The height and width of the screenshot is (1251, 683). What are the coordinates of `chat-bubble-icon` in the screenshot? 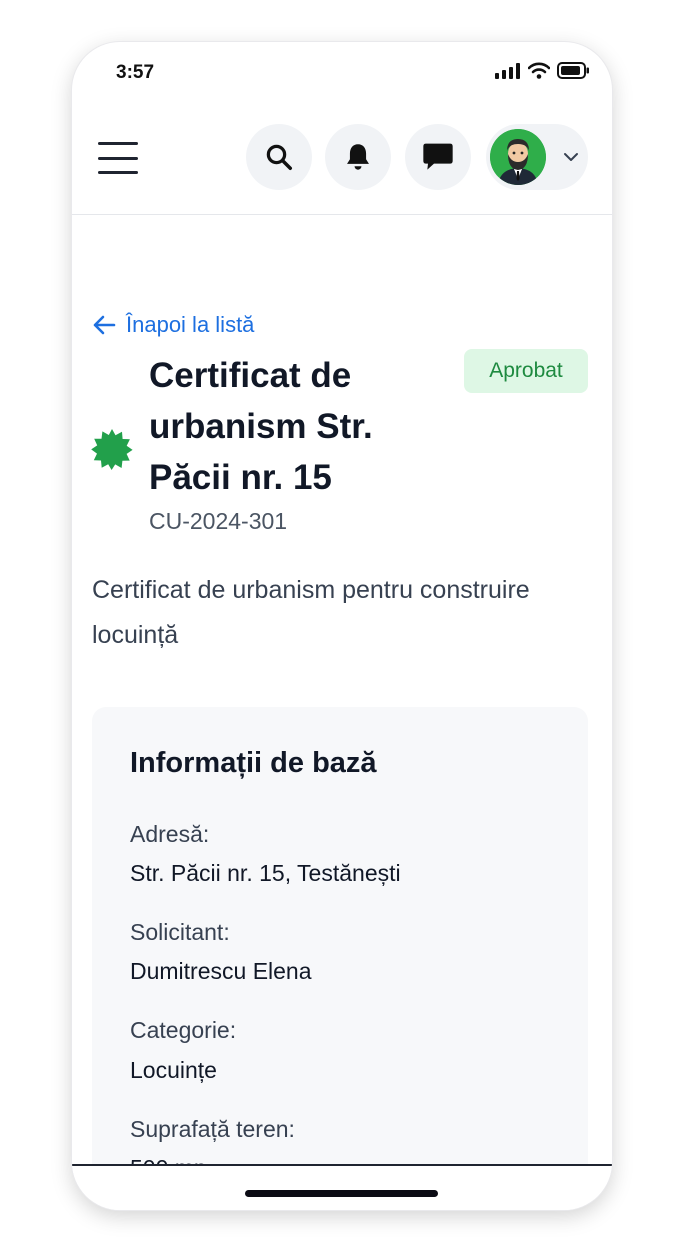 It's located at (438, 156).